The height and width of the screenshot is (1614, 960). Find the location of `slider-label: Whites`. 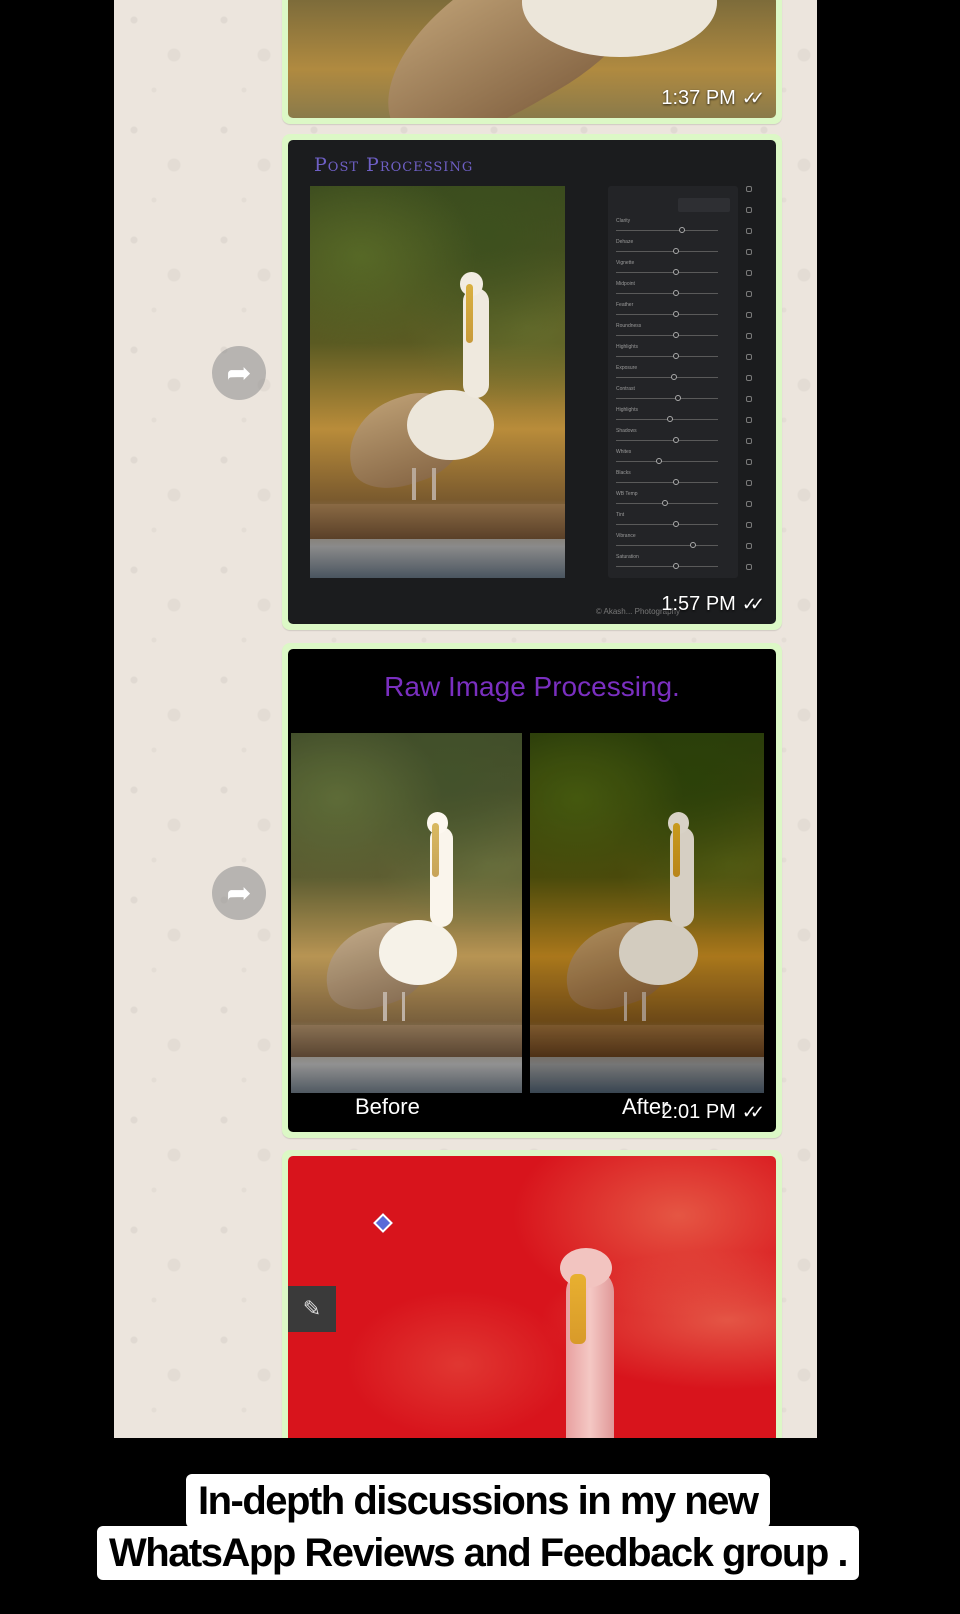

slider-label: Whites is located at coordinates (624, 452).